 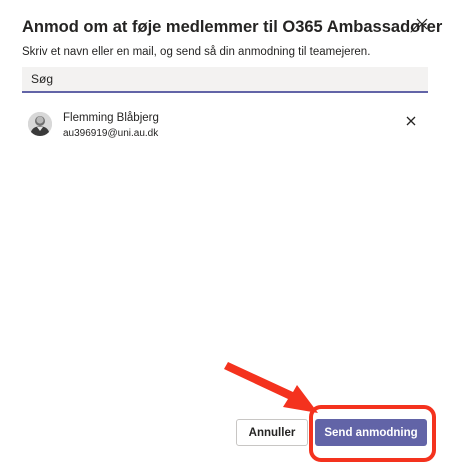 I want to click on member-email: au396919@uni.au.dk, so click(x=111, y=133).